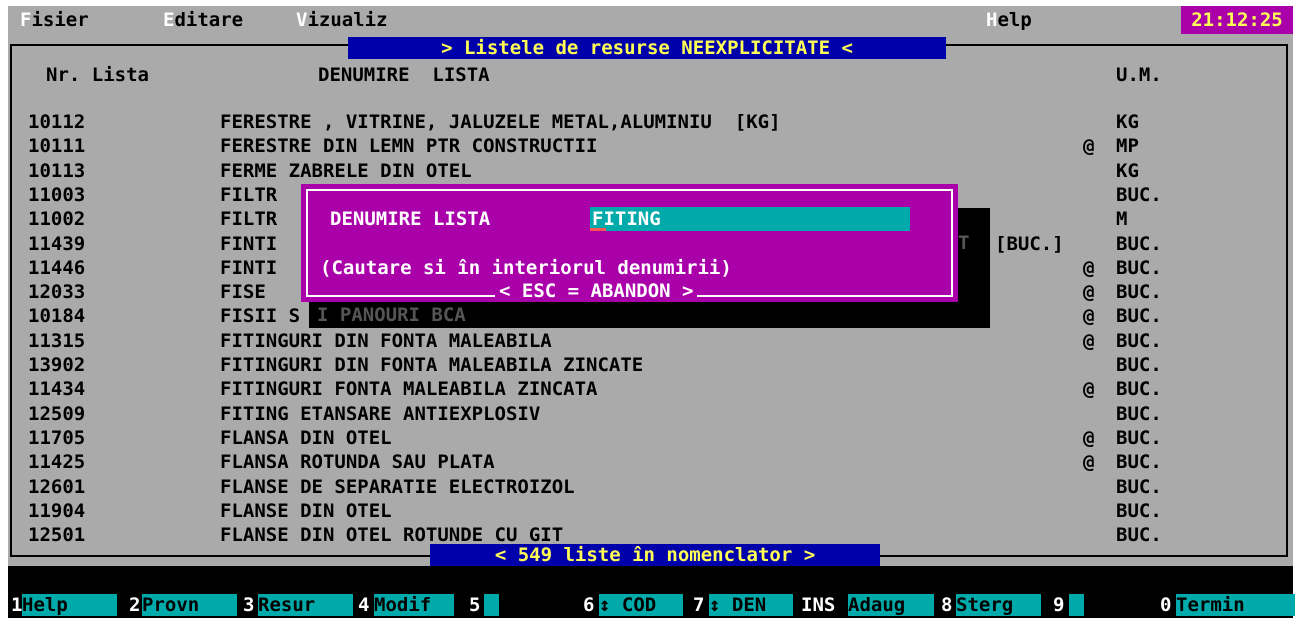 The width and height of the screenshot is (1295, 620). Describe the element at coordinates (342, 20) in the screenshot. I see `menu-vizualiz: Vizualiz` at that location.